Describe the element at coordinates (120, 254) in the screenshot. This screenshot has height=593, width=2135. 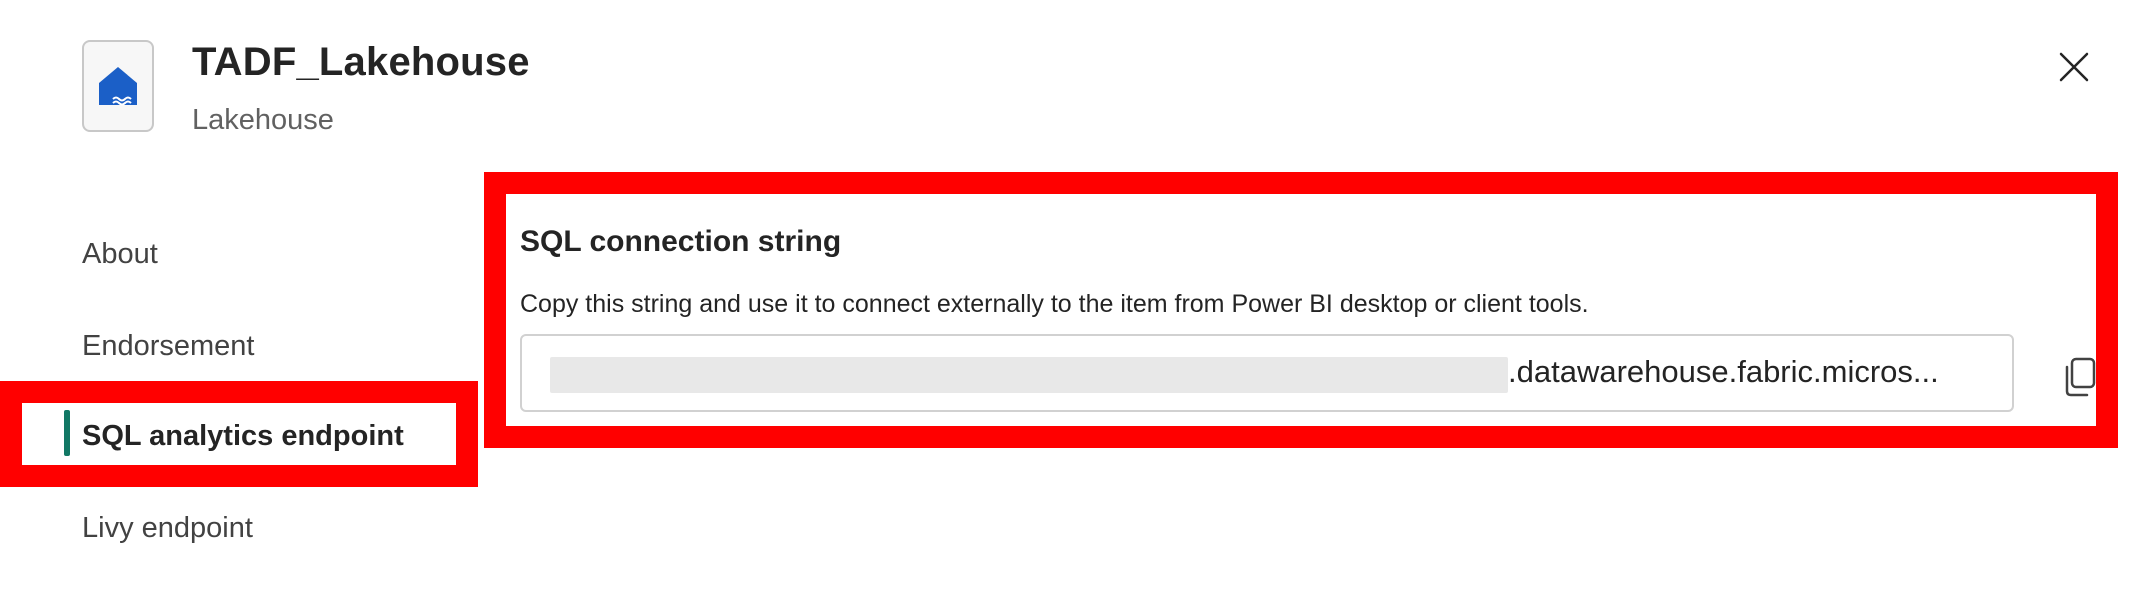
I see `sidebar-item-about: About` at that location.